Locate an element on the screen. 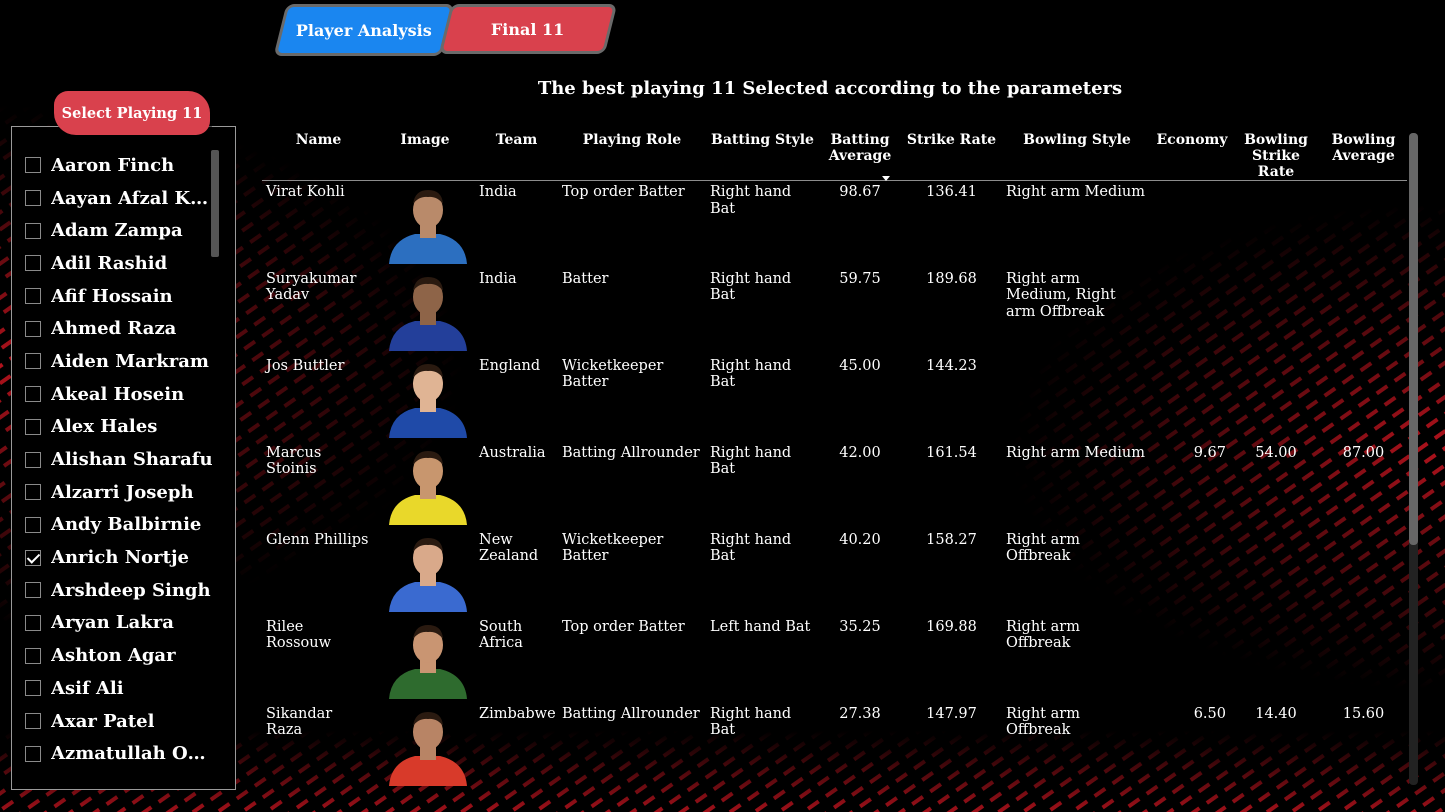 The width and height of the screenshot is (1445, 812). column-header: Batting Style is located at coordinates (762, 154).